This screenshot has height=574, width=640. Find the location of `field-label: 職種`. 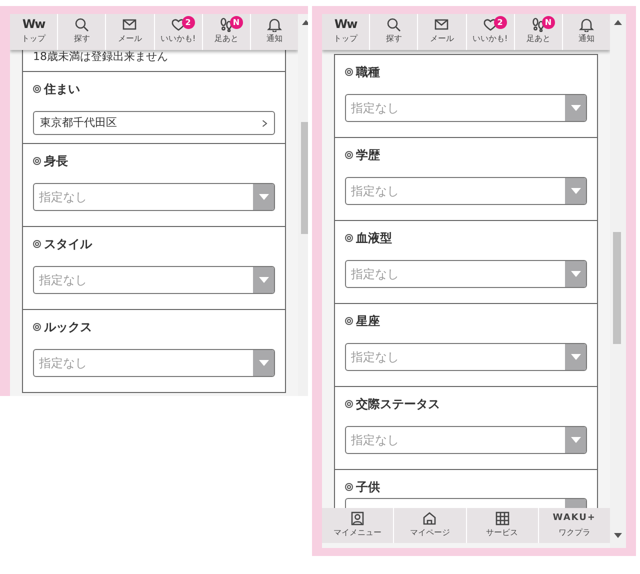

field-label: 職種 is located at coordinates (368, 72).